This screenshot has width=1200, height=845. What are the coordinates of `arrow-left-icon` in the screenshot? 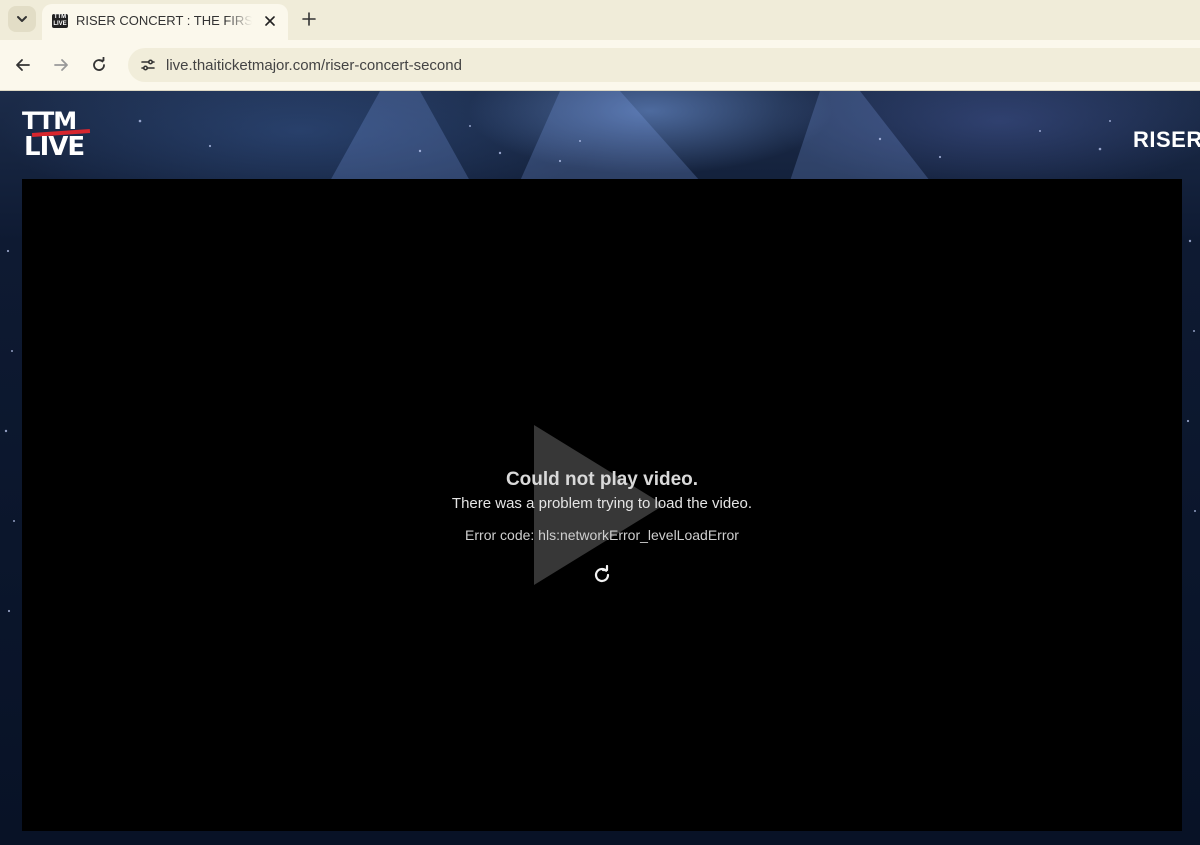 It's located at (23, 65).